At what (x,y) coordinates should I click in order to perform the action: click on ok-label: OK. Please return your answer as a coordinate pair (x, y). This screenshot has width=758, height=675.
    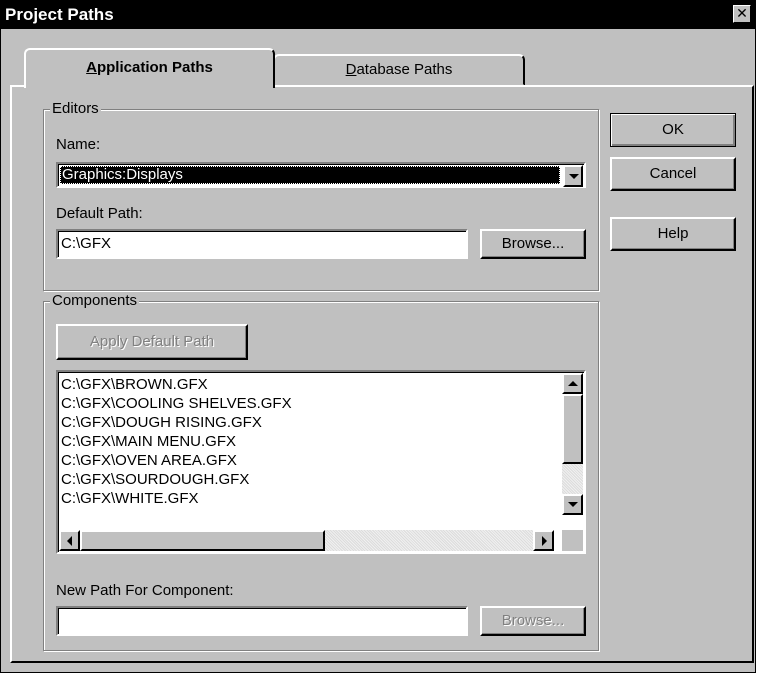
    Looking at the image, I should click on (673, 129).